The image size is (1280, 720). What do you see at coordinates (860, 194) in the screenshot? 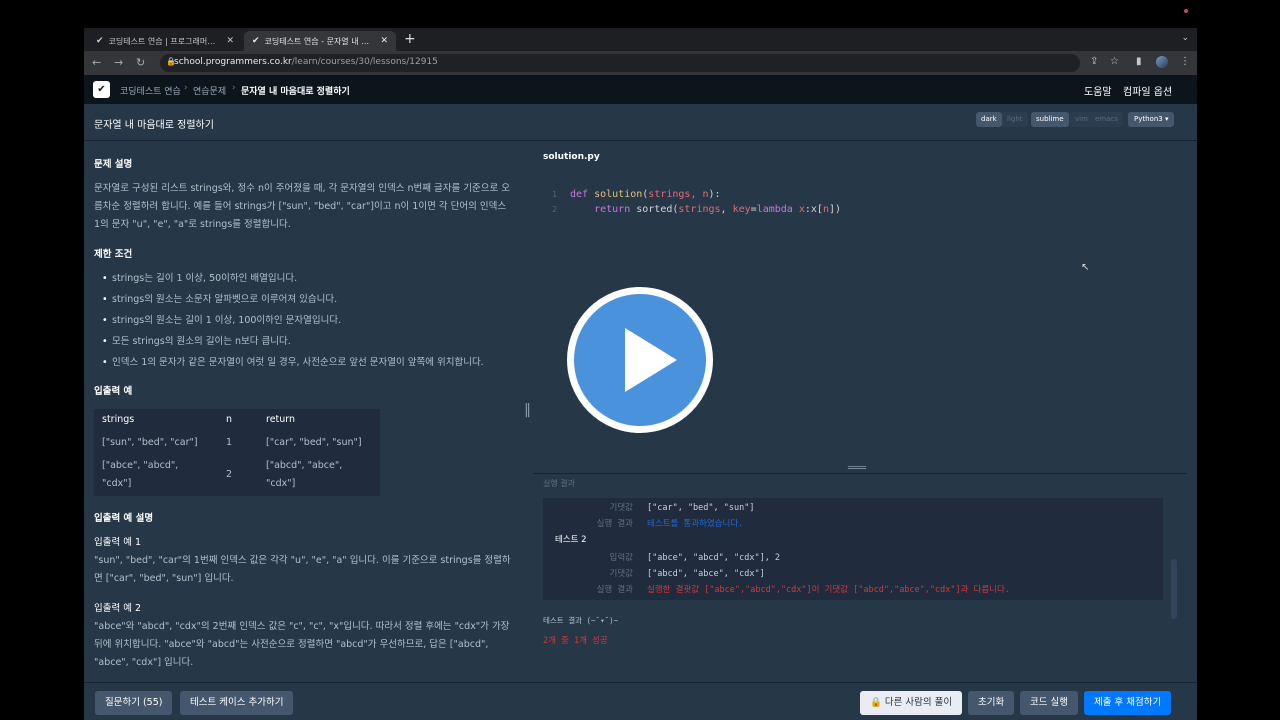
I see `code-line: 1 def solution(strings, n):` at bounding box center [860, 194].